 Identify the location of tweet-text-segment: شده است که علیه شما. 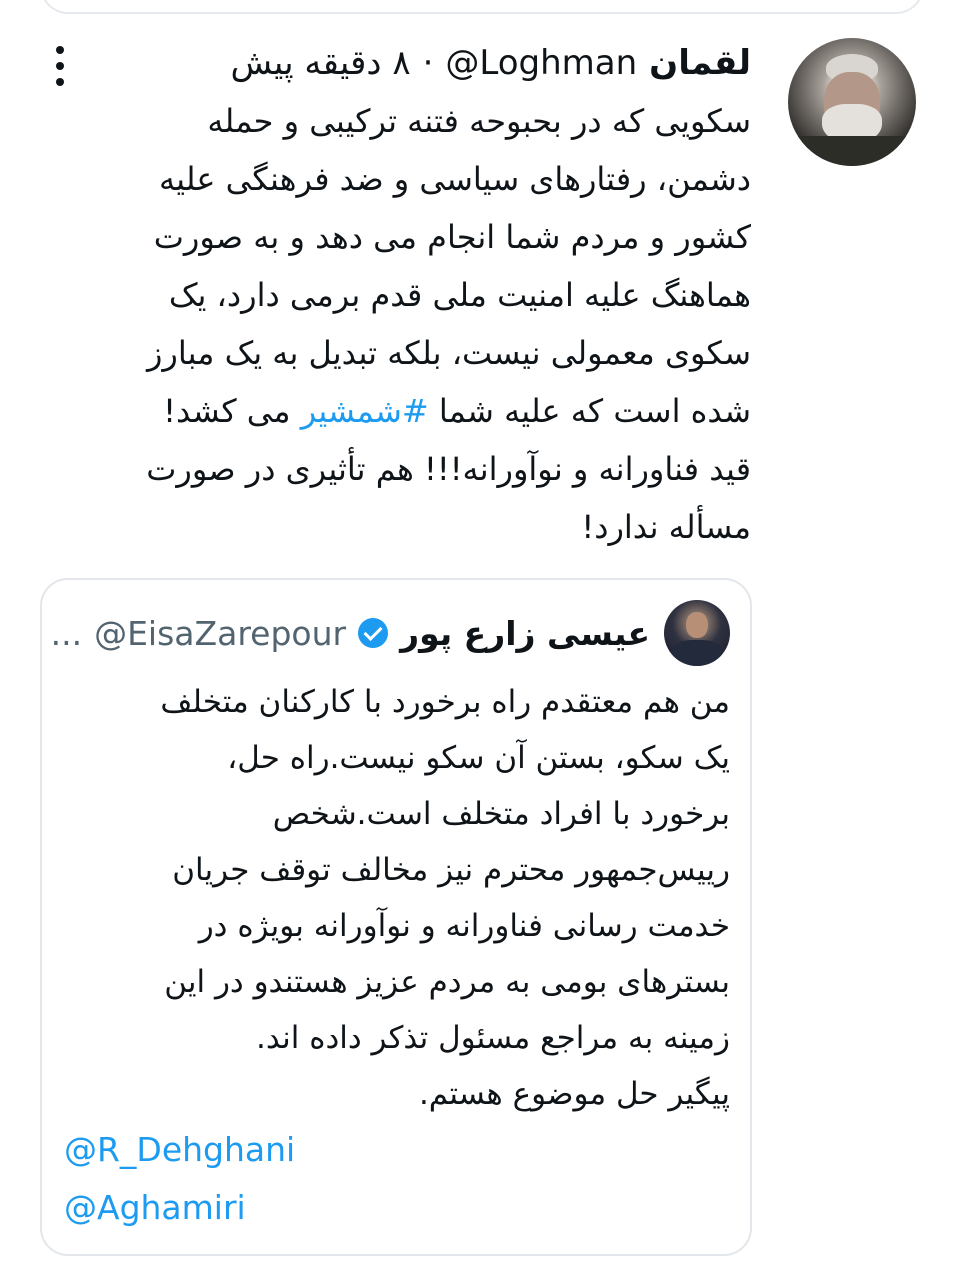
(589, 411).